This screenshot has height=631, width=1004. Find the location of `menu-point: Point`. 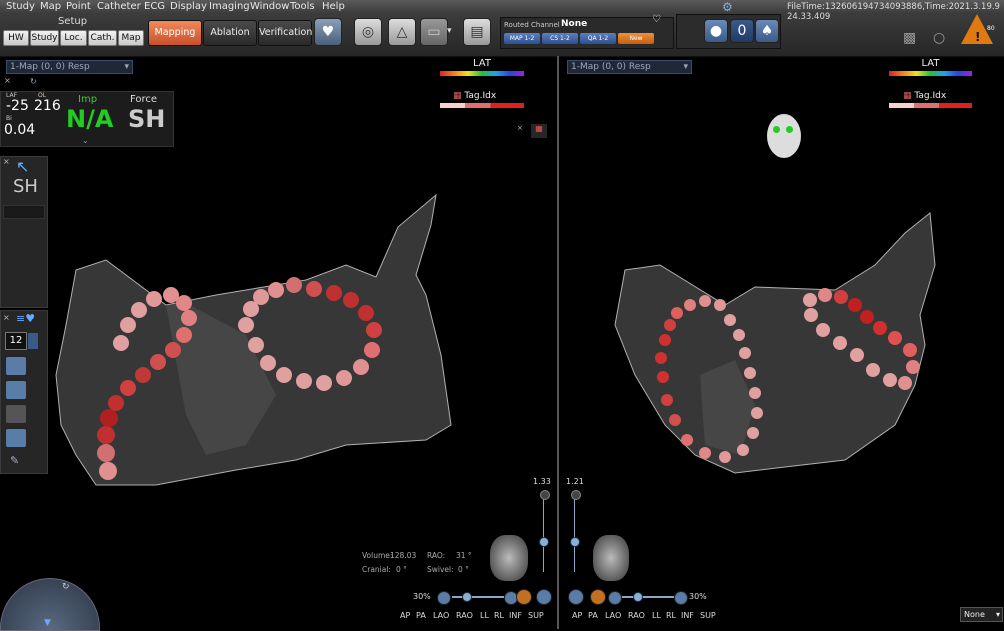

menu-point: Point is located at coordinates (78, 6).